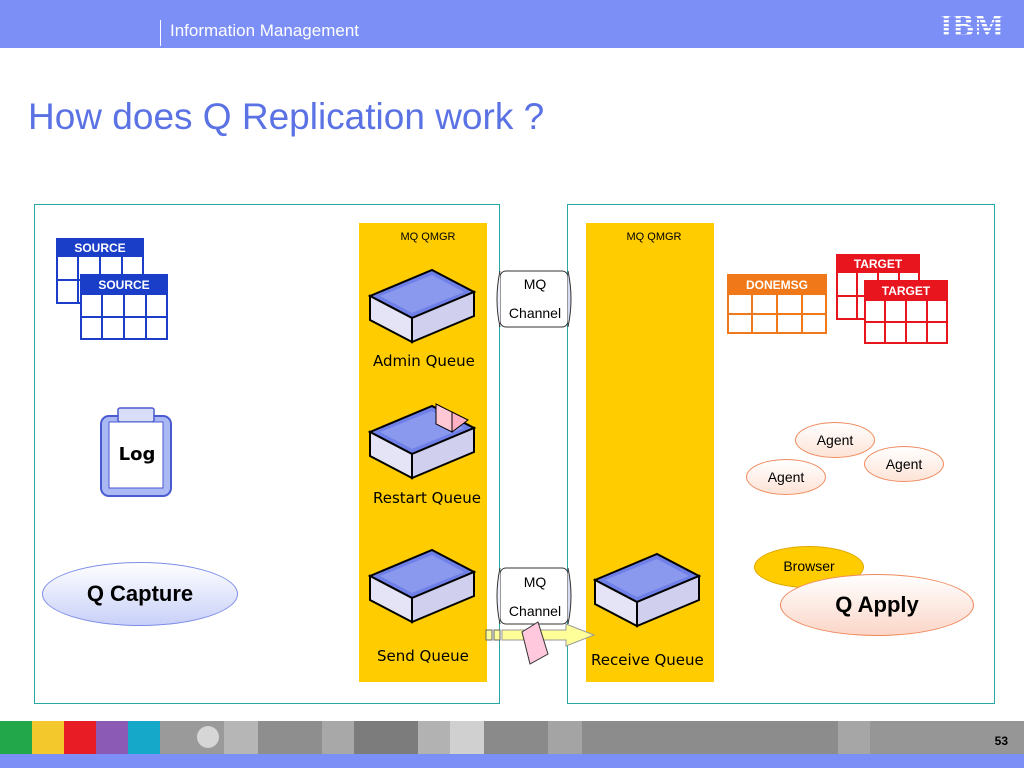 The image size is (1024, 768). I want to click on log-label: Log, so click(137, 454).